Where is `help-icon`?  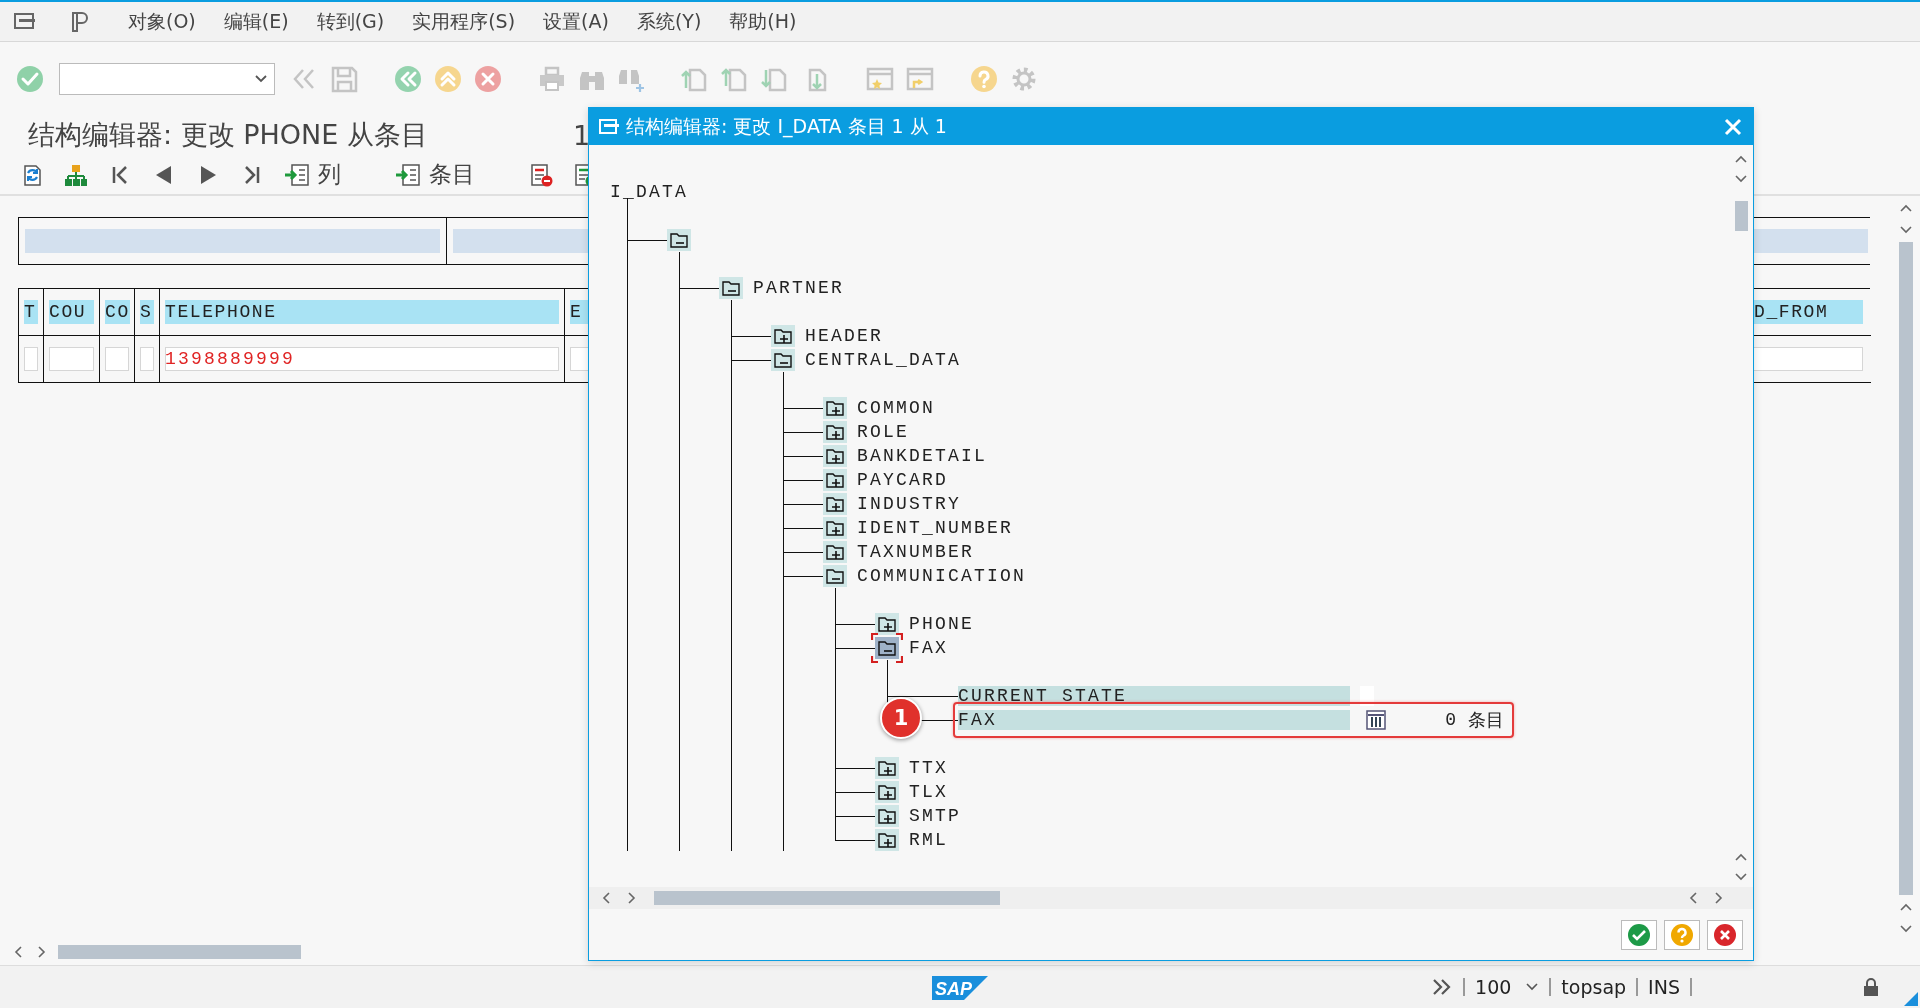 help-icon is located at coordinates (1682, 934).